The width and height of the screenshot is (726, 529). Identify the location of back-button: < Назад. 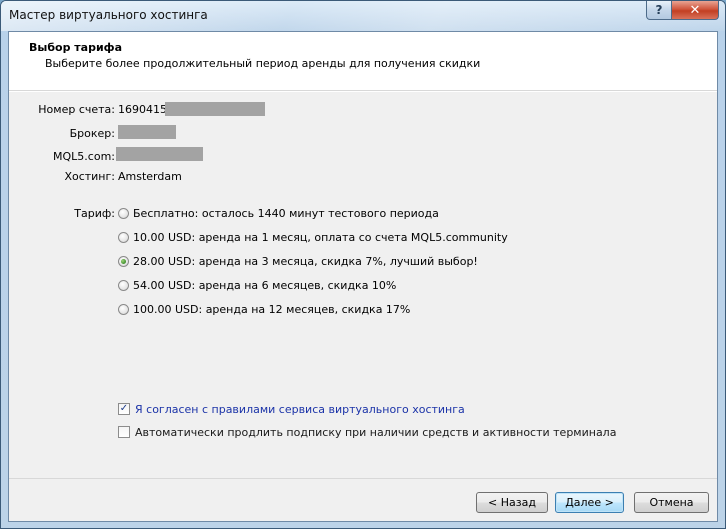
(512, 502).